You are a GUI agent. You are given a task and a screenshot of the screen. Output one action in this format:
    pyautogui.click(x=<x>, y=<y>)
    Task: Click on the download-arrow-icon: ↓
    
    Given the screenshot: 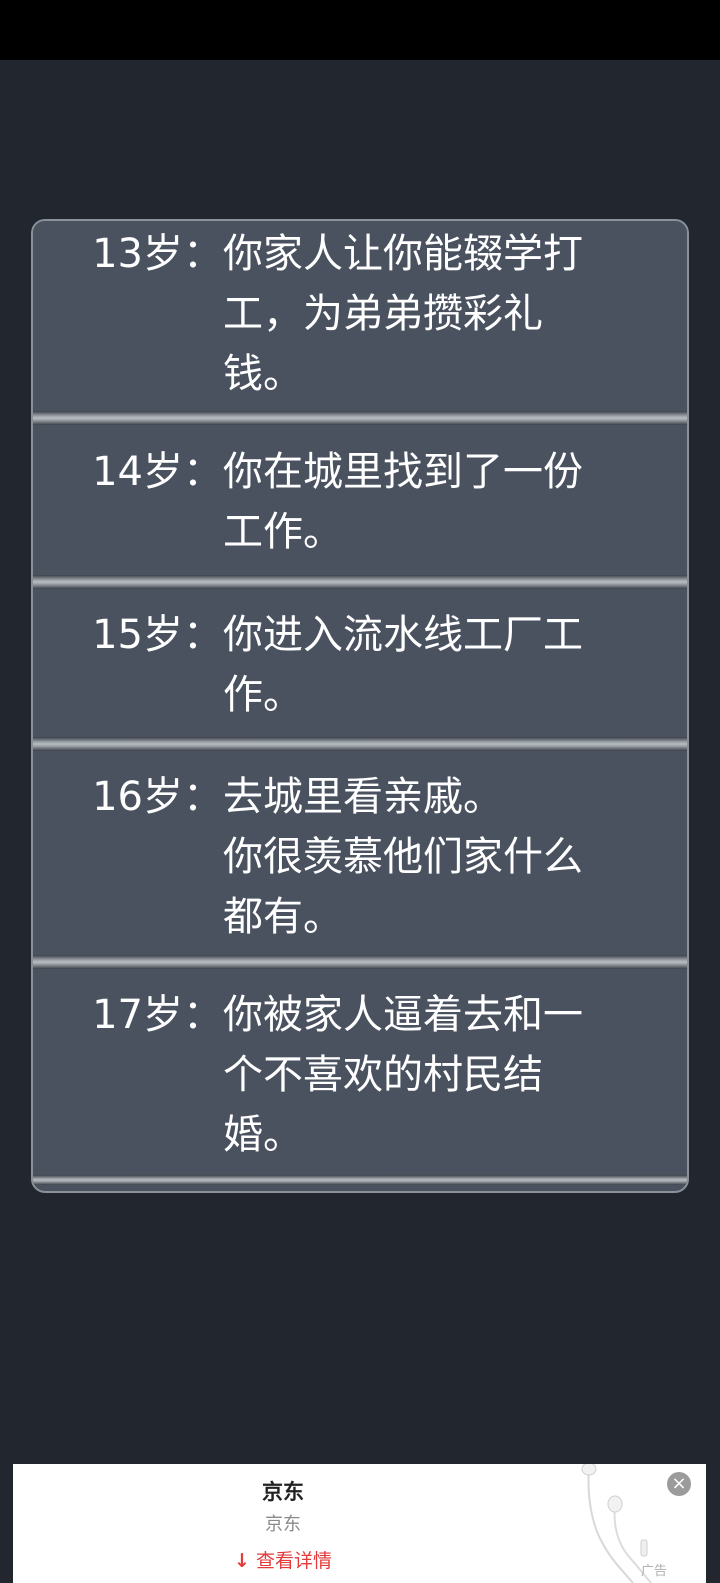 What is the action you would take?
    pyautogui.click(x=242, y=1561)
    